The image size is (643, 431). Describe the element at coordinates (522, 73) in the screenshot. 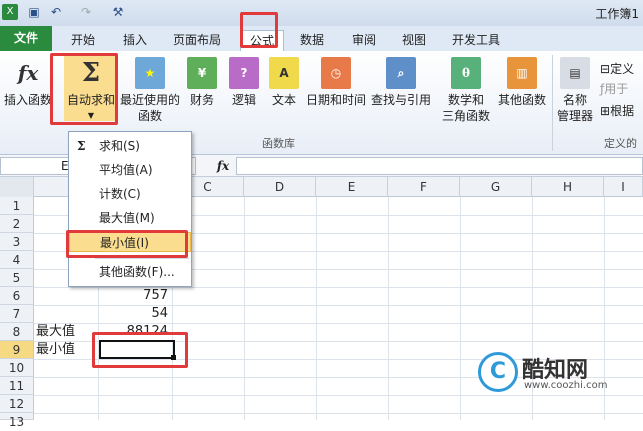

I see `books-icon: ▥` at that location.